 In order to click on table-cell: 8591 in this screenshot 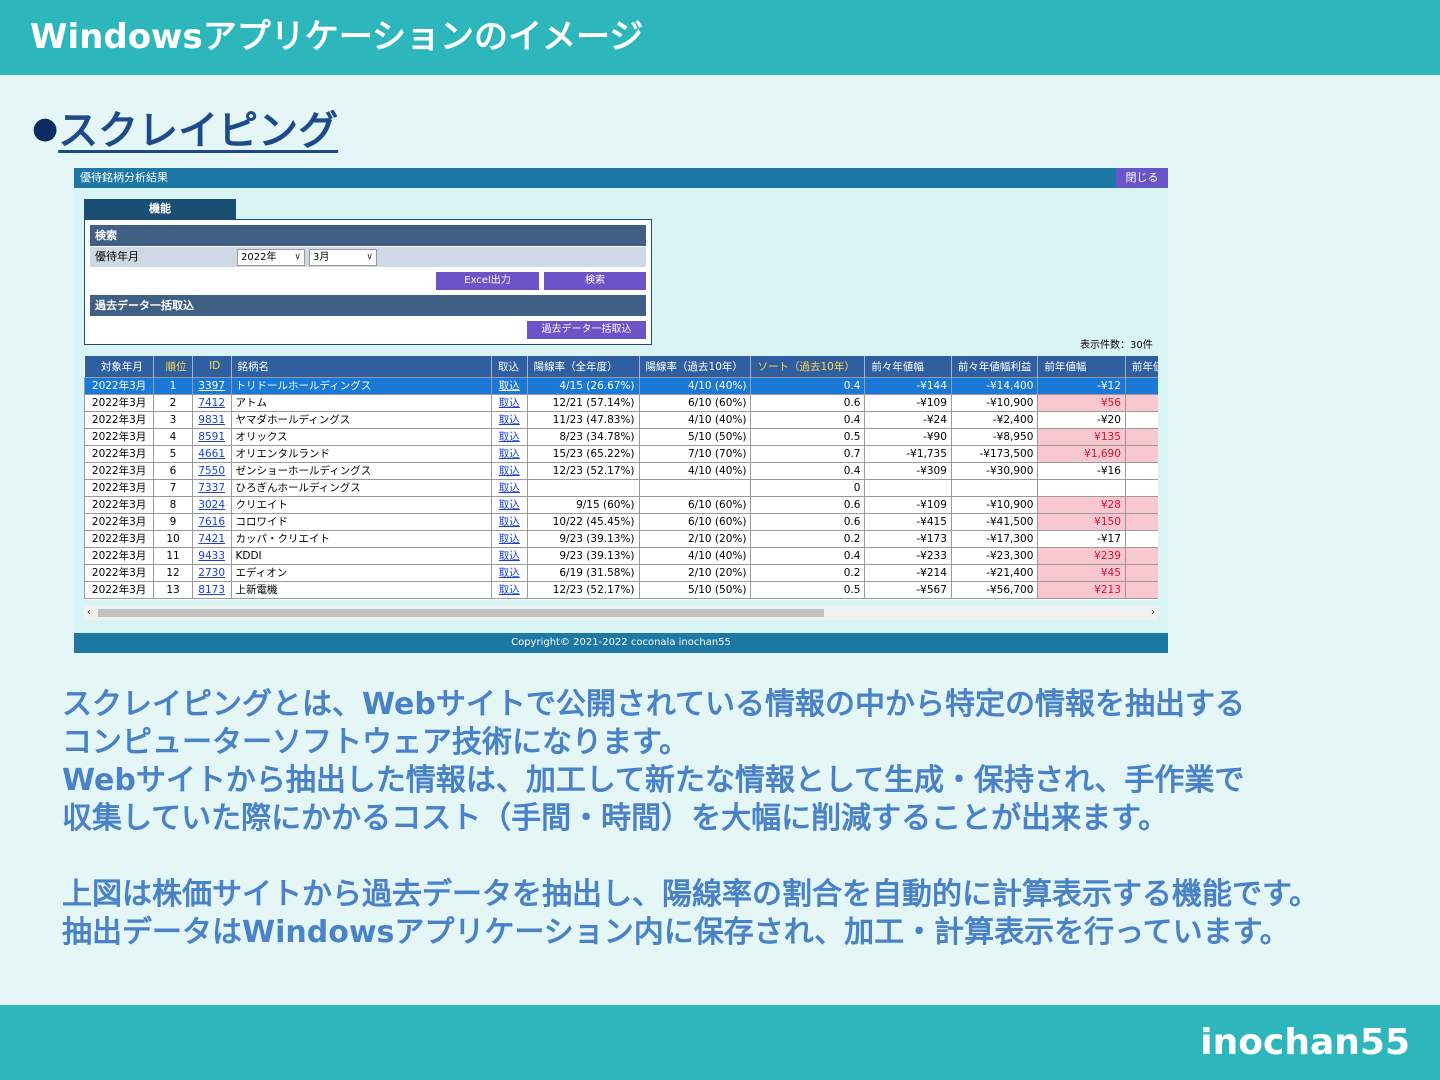, I will do `click(211, 436)`.